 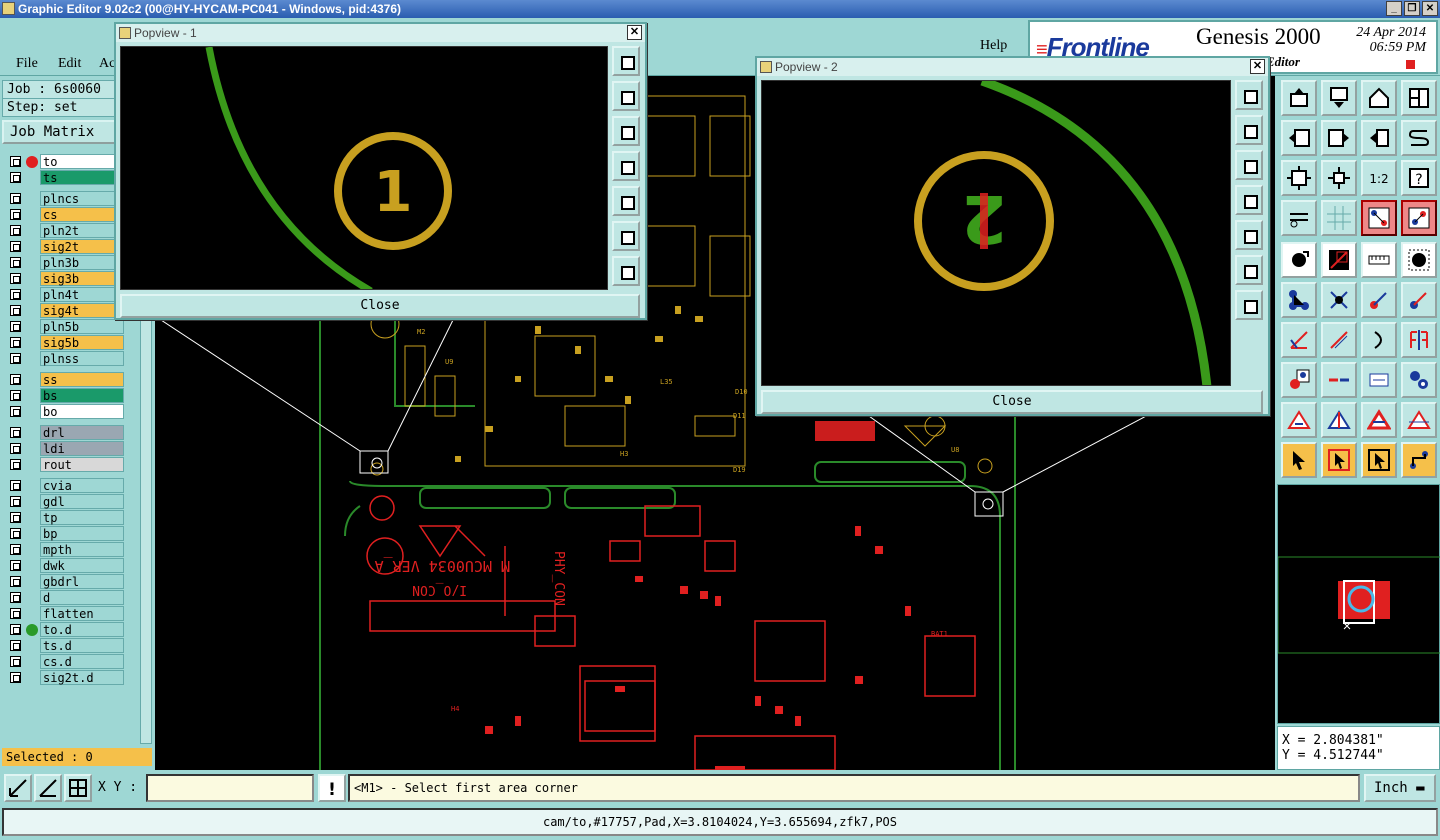 What do you see at coordinates (1419, 340) in the screenshot?
I see `mirror-icon` at bounding box center [1419, 340].